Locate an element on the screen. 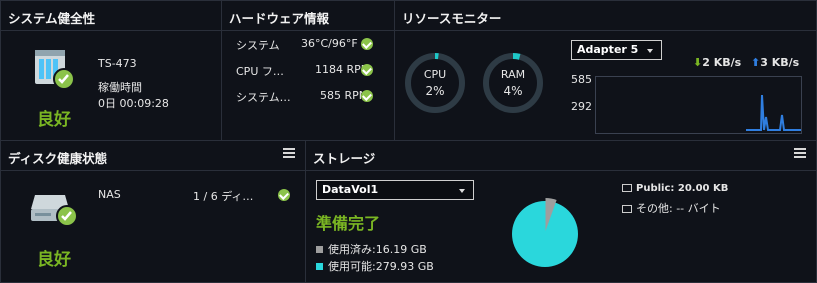 This screenshot has height=283, width=817. storage-title: ストレージ is located at coordinates (344, 158).